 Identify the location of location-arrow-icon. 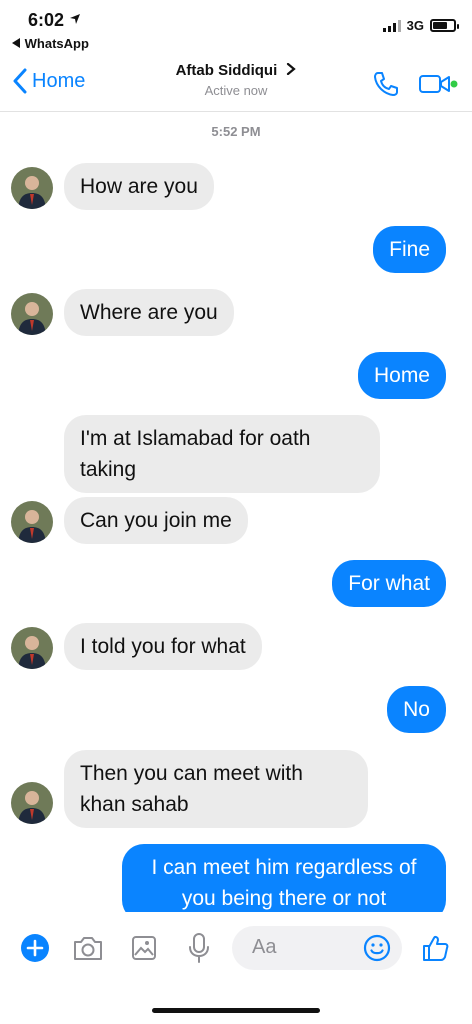
(75, 19).